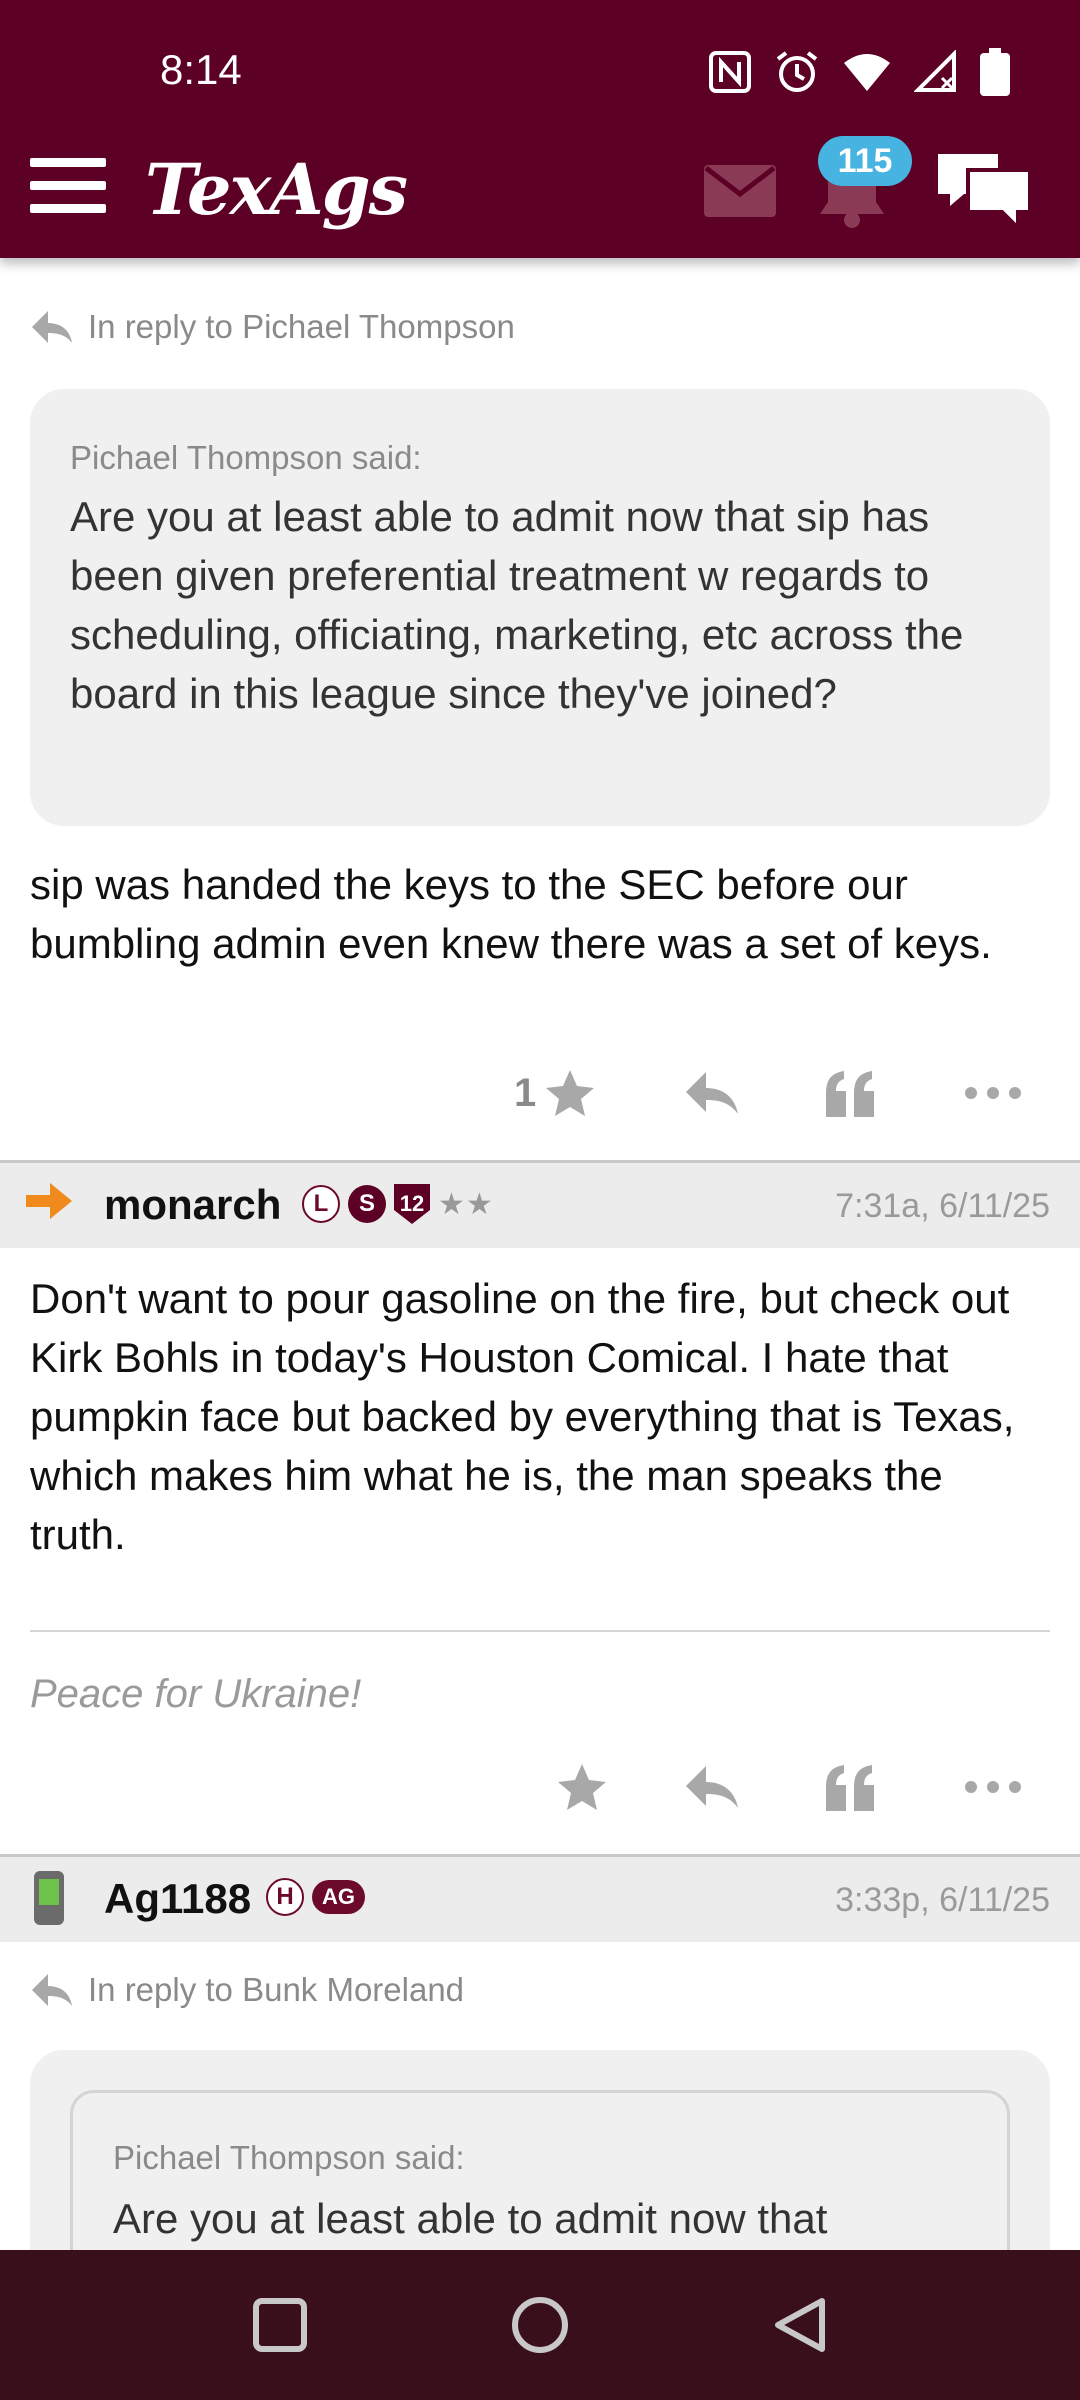 The height and width of the screenshot is (2400, 1080). Describe the element at coordinates (540, 129) in the screenshot. I see `app-header: 8:14 TexAgs 115` at that location.